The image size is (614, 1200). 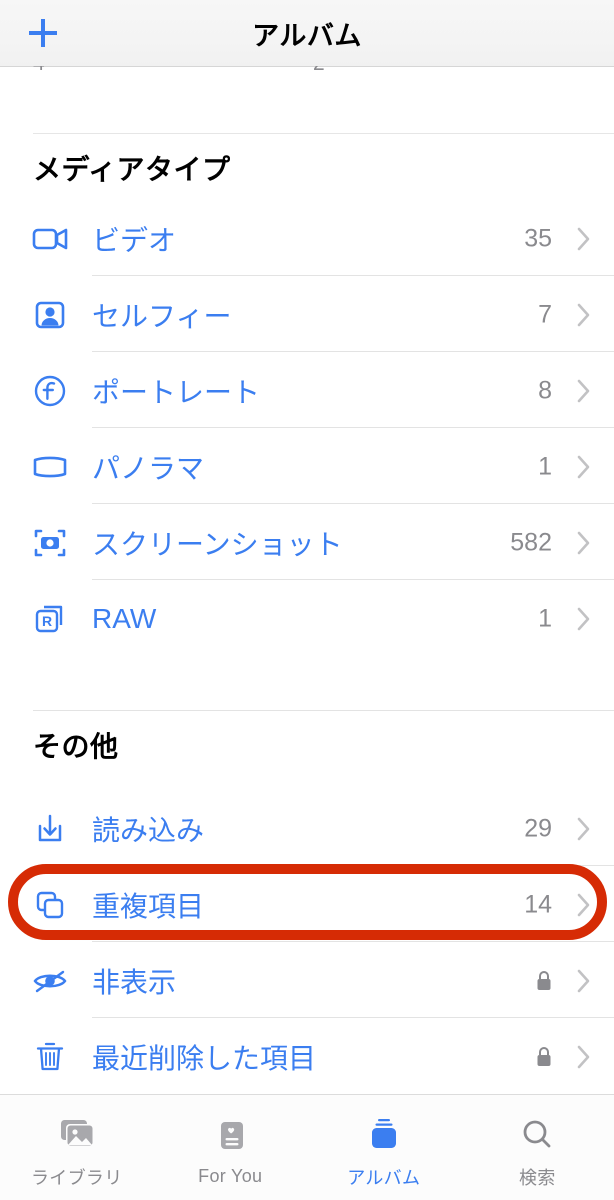 I want to click on duplicates-icon, so click(x=50, y=905).